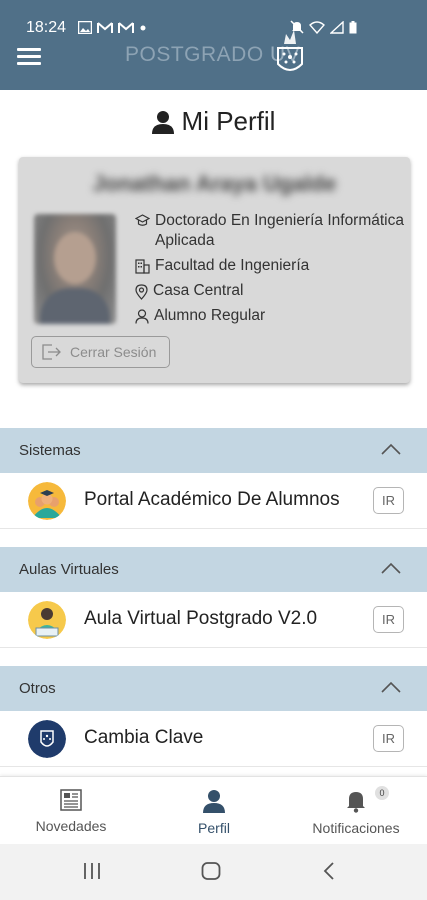 The height and width of the screenshot is (900, 427). Describe the element at coordinates (75, 269) in the screenshot. I see `avatar` at that location.